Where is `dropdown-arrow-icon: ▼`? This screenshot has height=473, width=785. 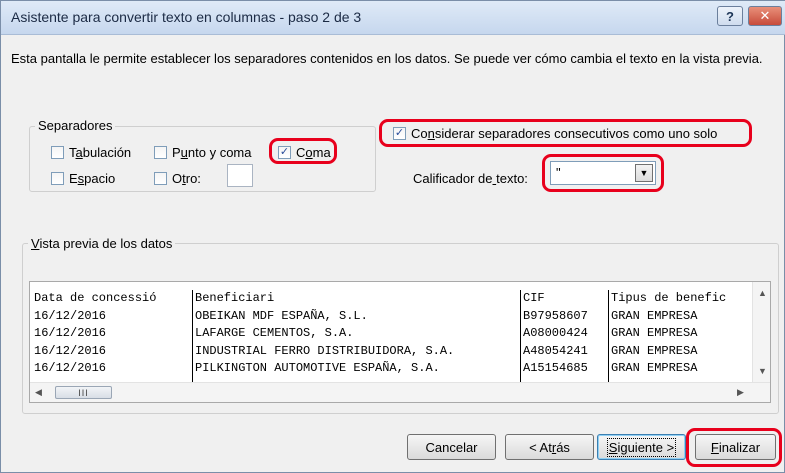
dropdown-arrow-icon: ▼ is located at coordinates (644, 173).